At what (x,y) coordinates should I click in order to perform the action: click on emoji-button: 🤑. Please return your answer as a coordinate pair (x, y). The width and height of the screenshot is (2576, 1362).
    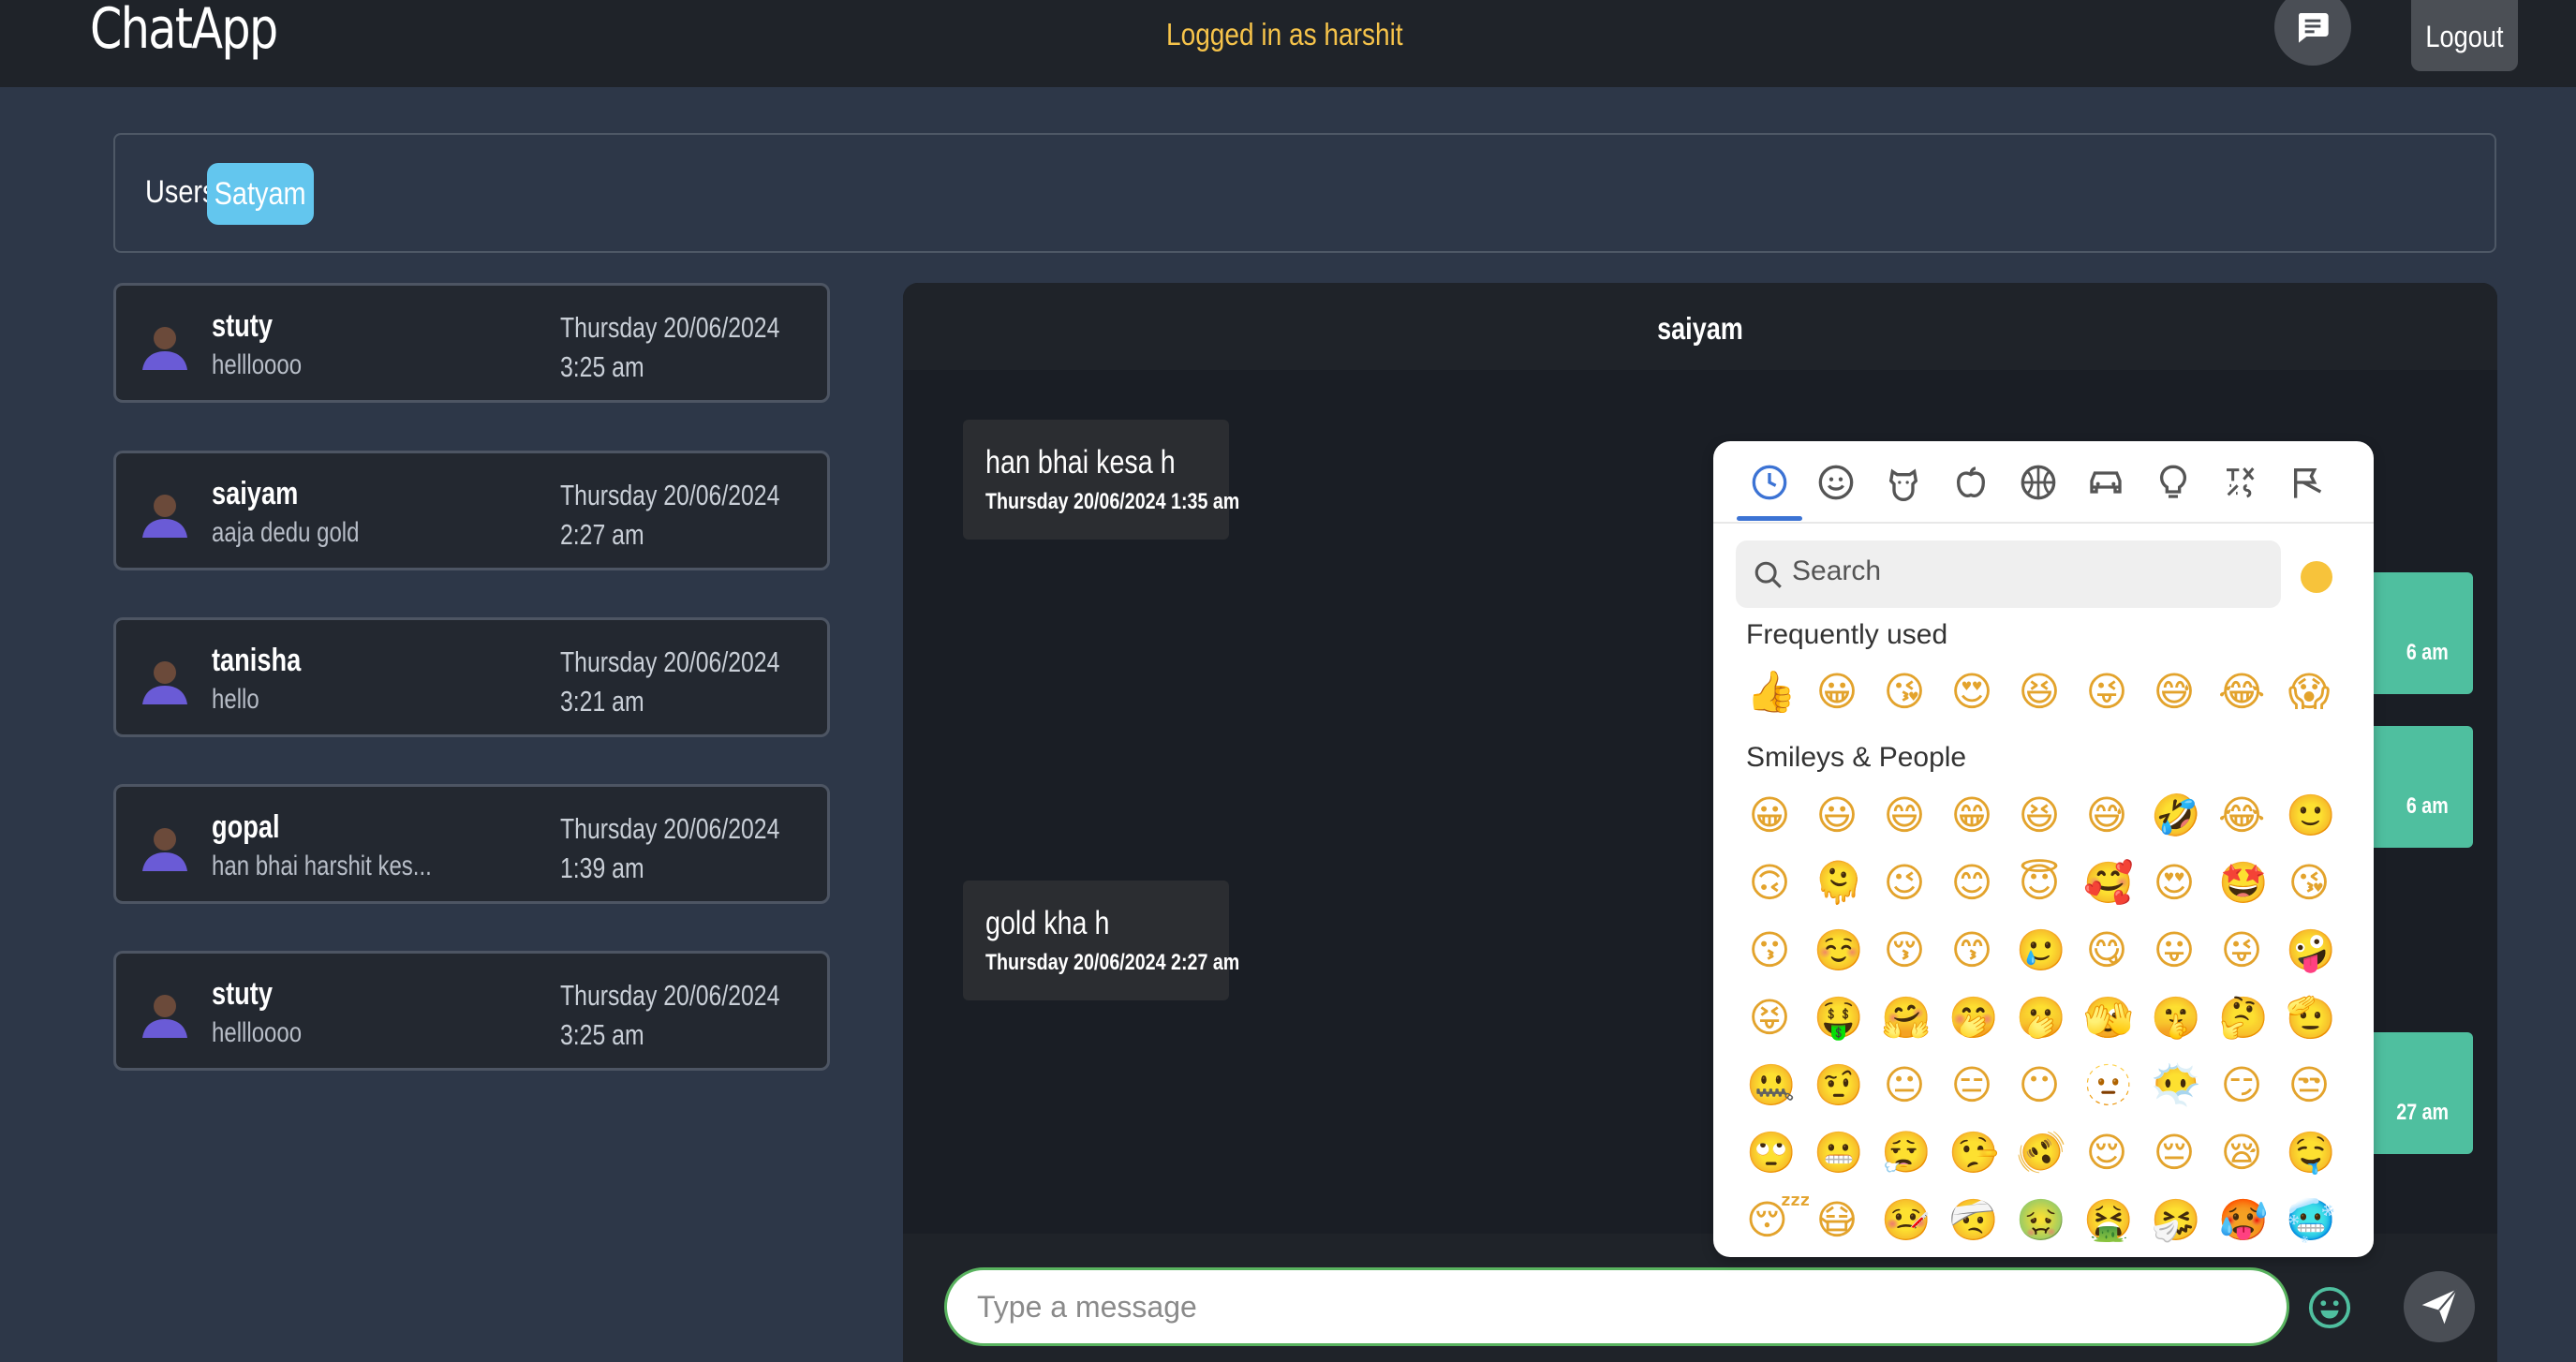
    Looking at the image, I should click on (1839, 1018).